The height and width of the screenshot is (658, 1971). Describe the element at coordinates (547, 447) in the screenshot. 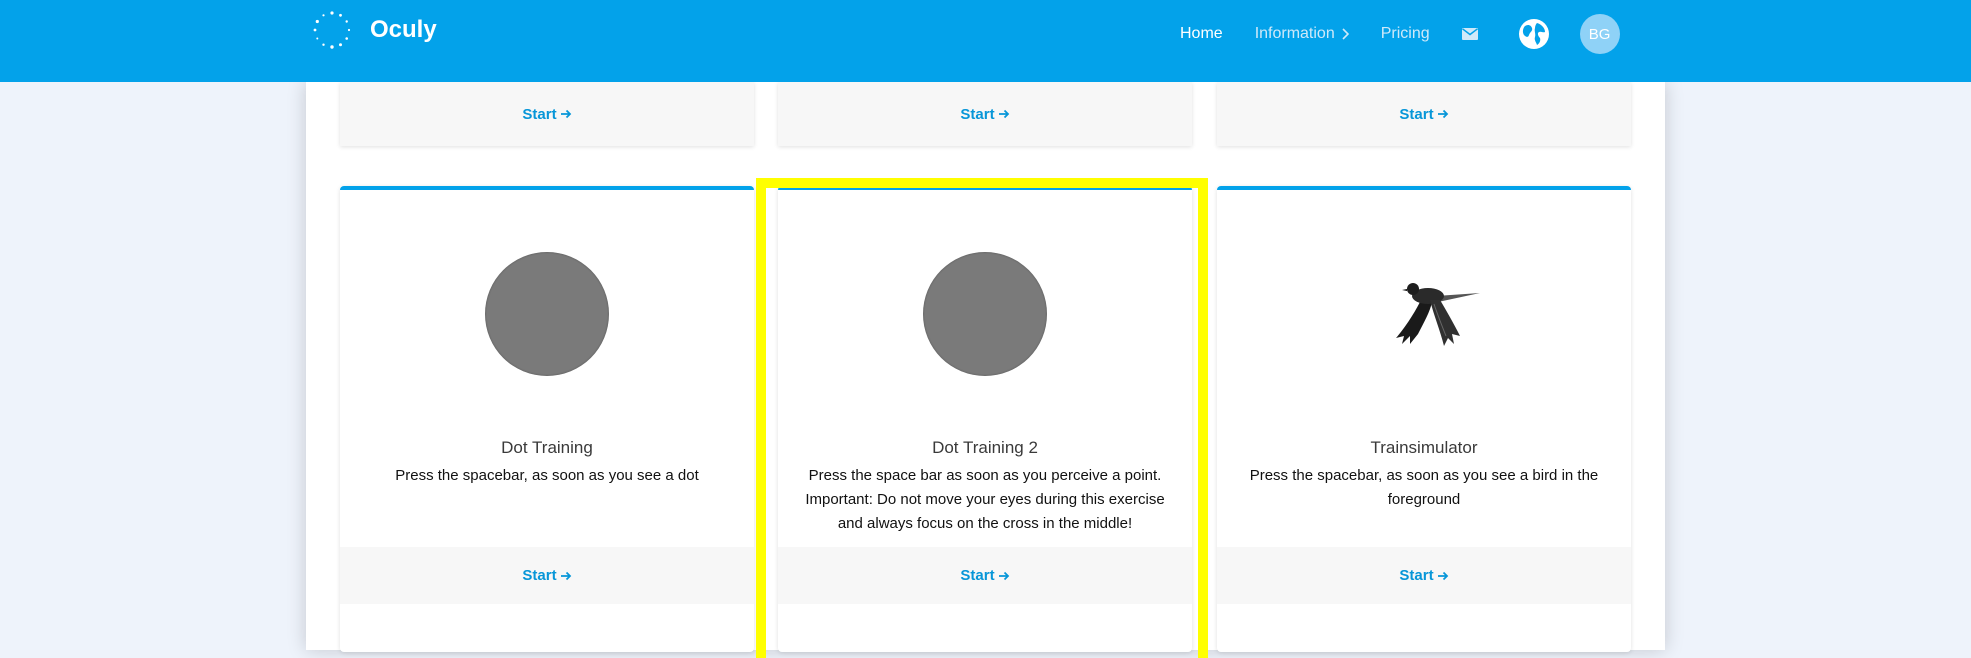

I see `card-title: Dot Training` at that location.